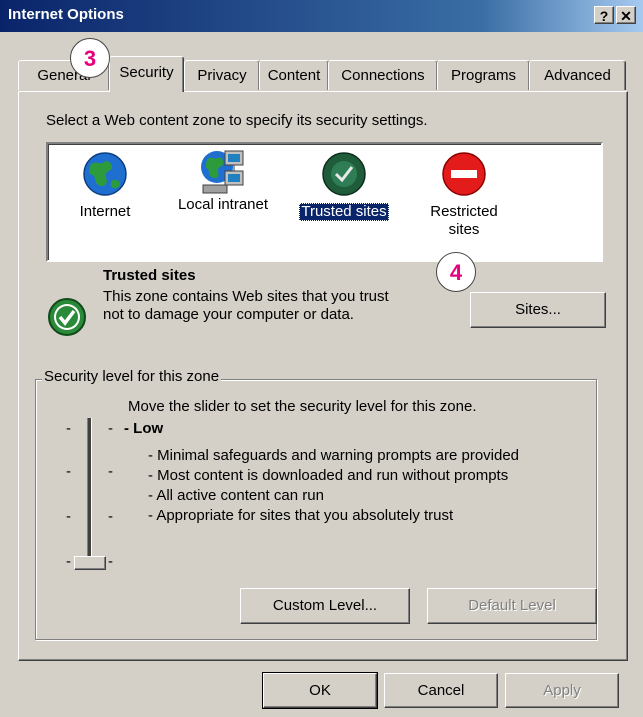 The height and width of the screenshot is (717, 643). I want to click on level-detail: - All active content can run, so click(236, 495).